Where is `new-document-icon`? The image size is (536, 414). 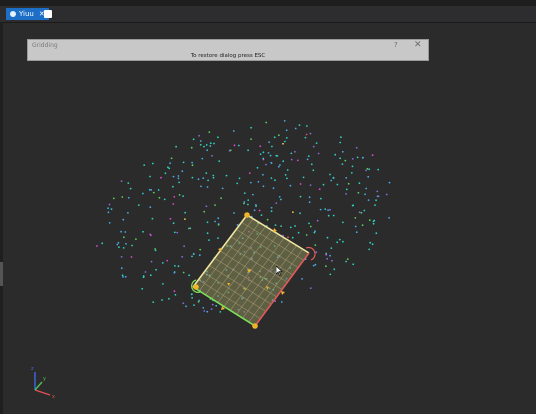 new-document-icon is located at coordinates (48, 14).